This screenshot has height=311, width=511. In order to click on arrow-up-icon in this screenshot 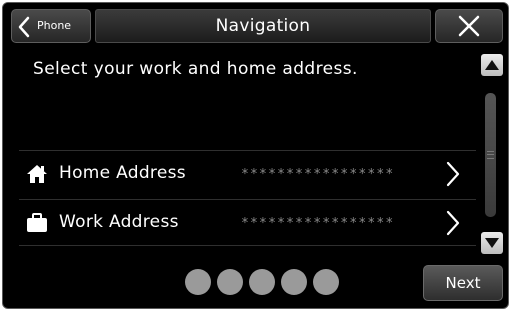, I will do `click(492, 65)`.